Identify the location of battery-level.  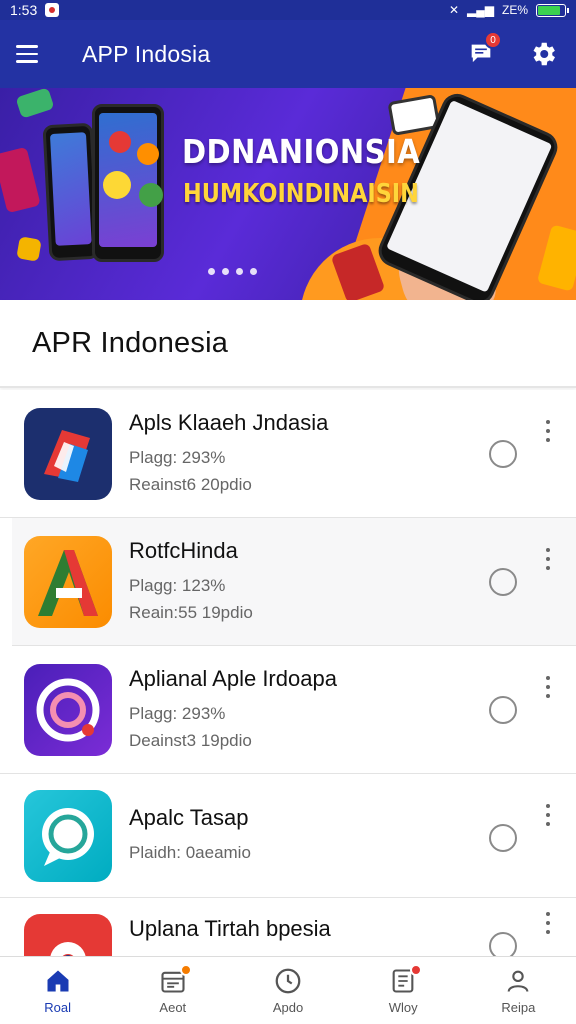
(549, 10).